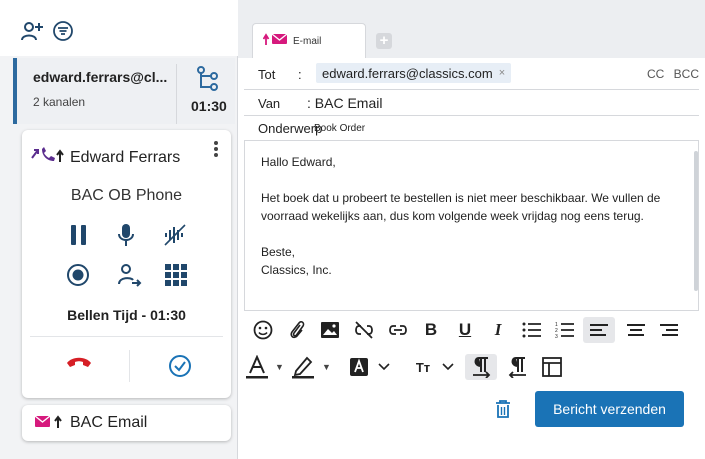 Image resolution: width=705 pixels, height=459 pixels. Describe the element at coordinates (126, 235) in the screenshot. I see `microphone-icon` at that location.